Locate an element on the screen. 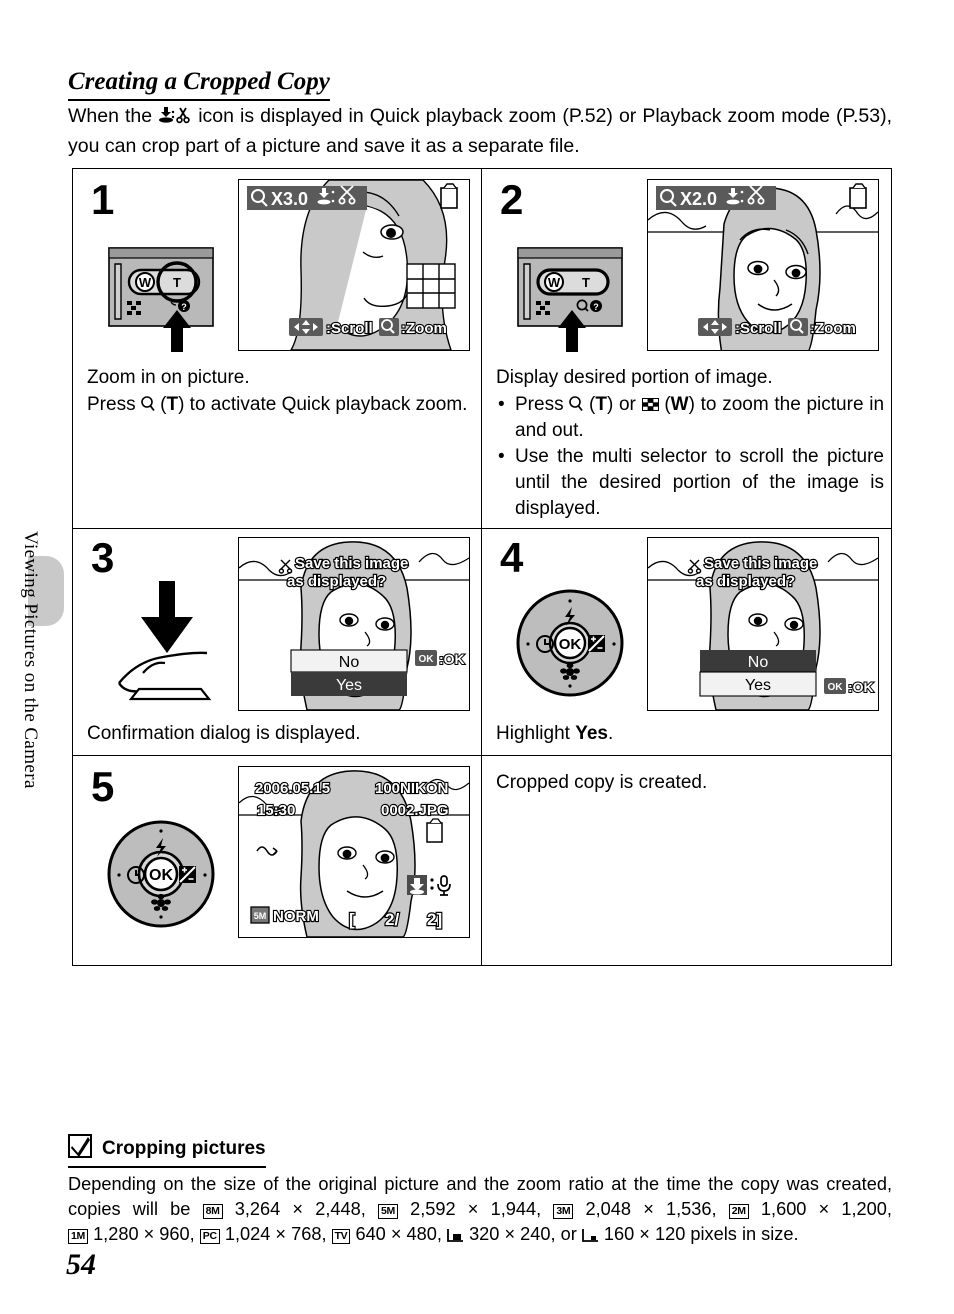 The width and height of the screenshot is (954, 1314). multi-selector-dial-step5: OK is located at coordinates (161, 876).